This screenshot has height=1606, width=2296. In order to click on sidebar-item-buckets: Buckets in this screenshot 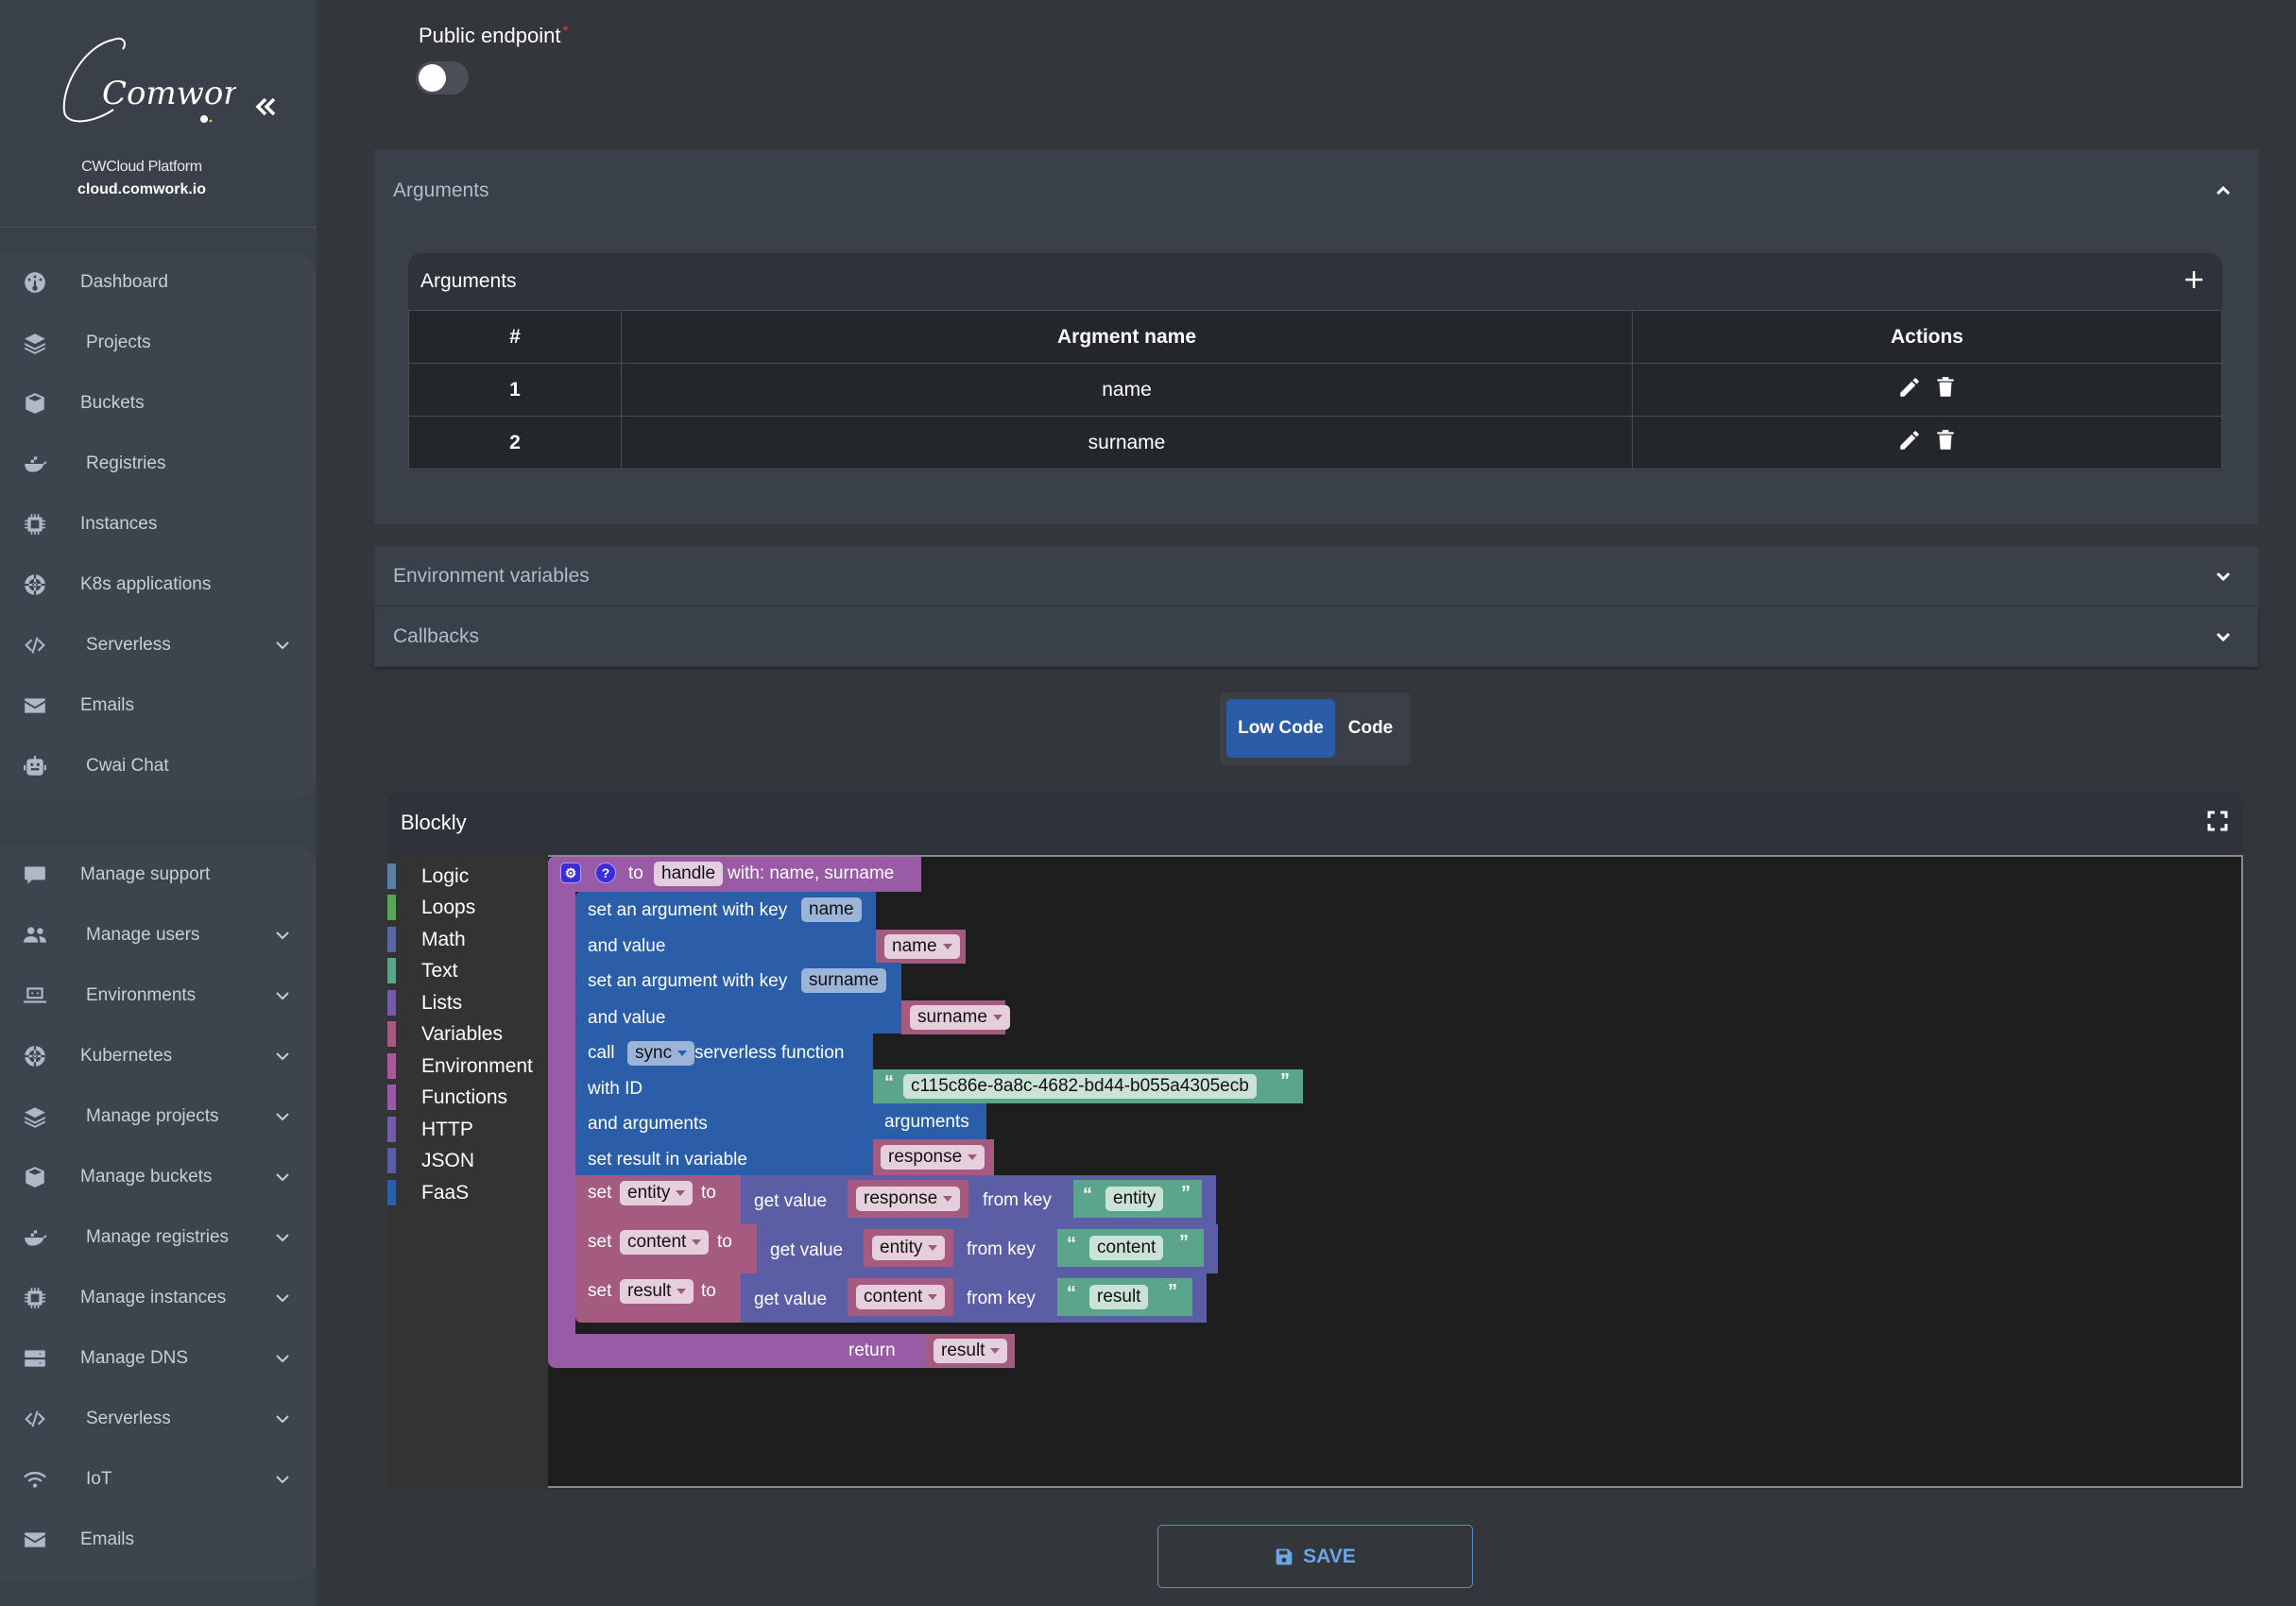, I will do `click(158, 403)`.